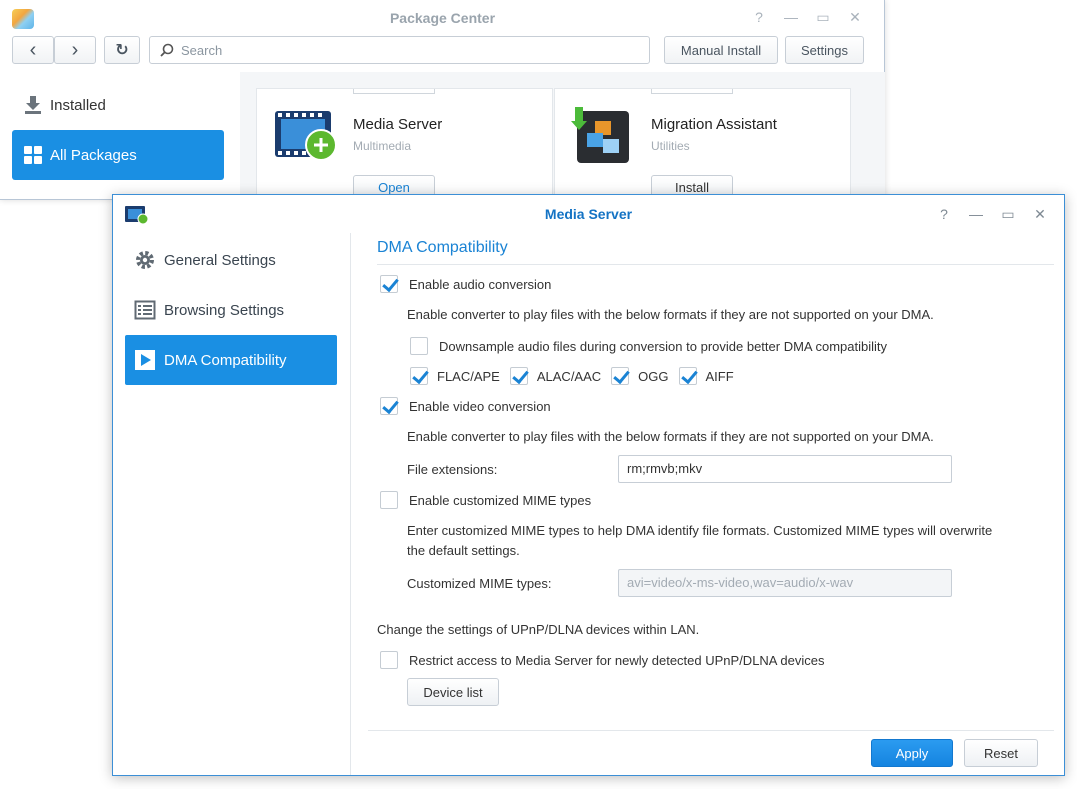 Image resolution: width=1077 pixels, height=789 pixels. What do you see at coordinates (721, 50) in the screenshot?
I see `manual-install-button: Manual Install` at bounding box center [721, 50].